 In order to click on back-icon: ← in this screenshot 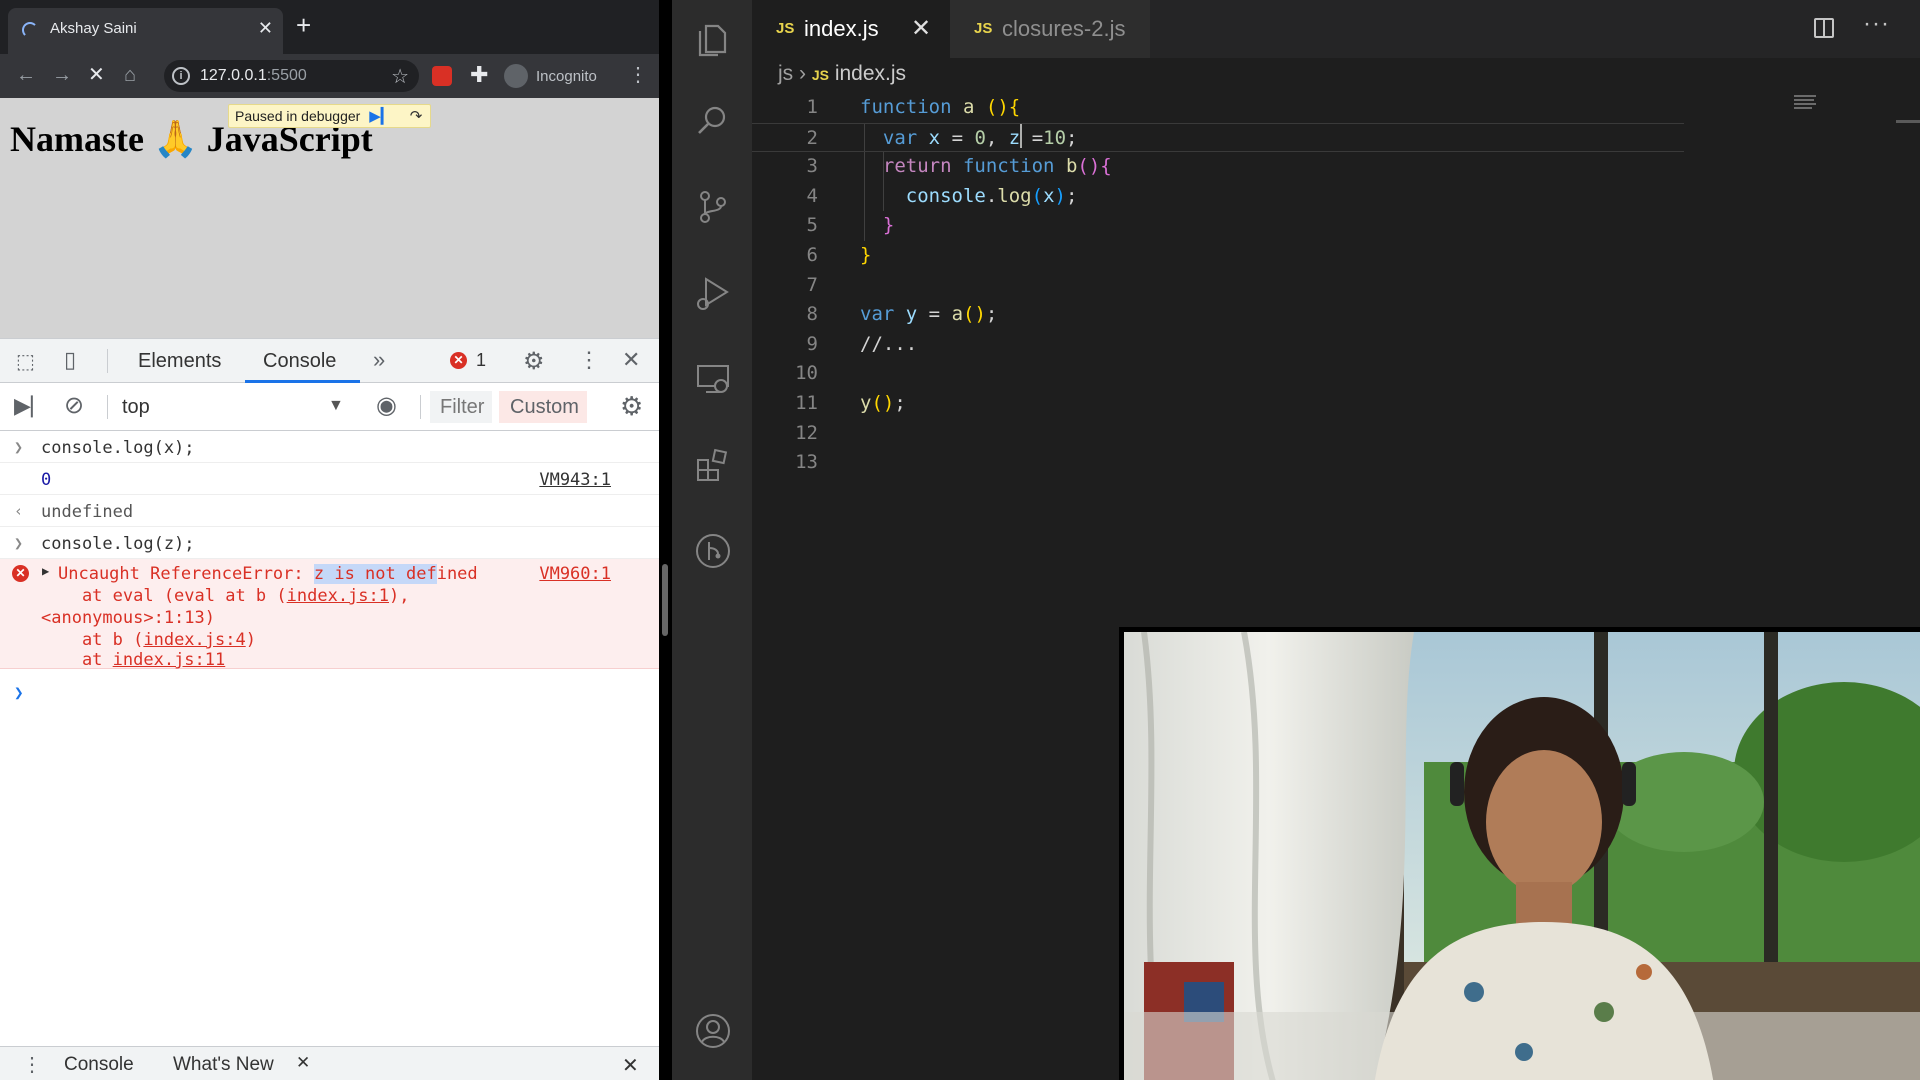, I will do `click(26, 75)`.